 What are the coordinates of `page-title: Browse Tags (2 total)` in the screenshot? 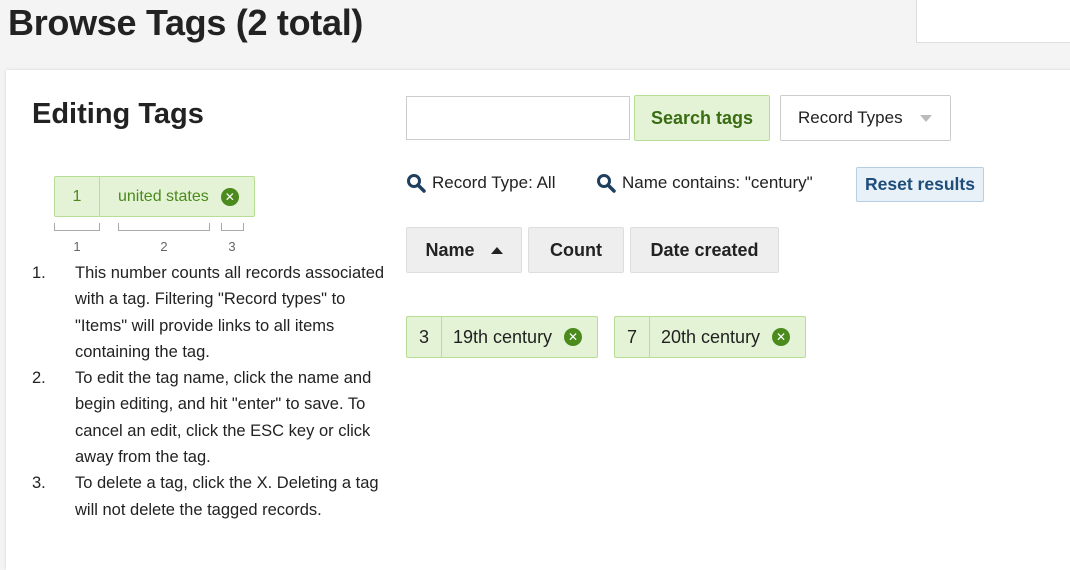 It's located at (186, 22).